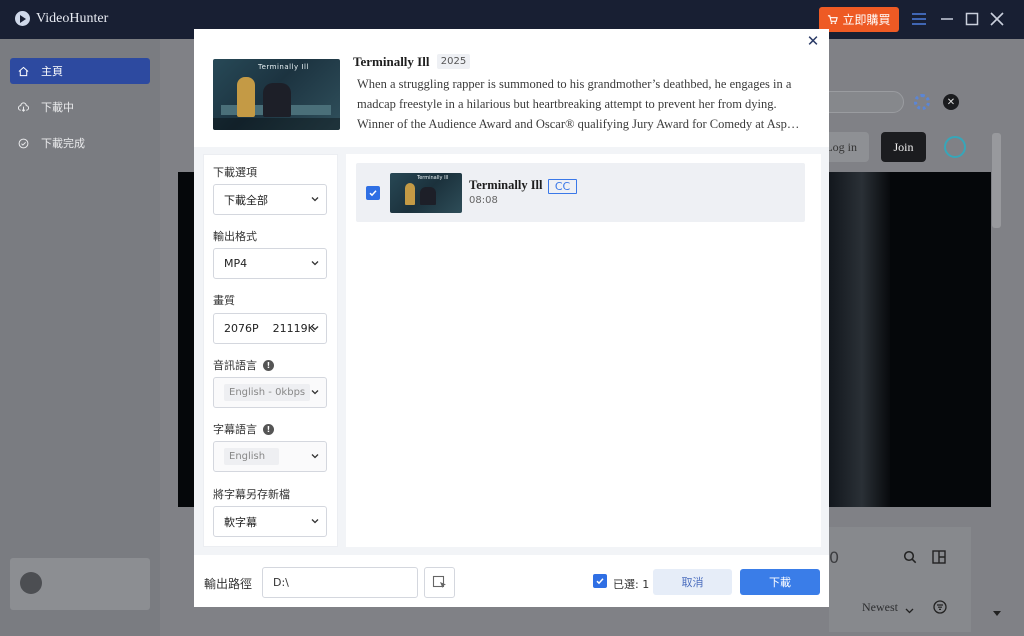 This screenshot has height=636, width=1024. What do you see at coordinates (52, 71) in the screenshot?
I see `sidebar-item-label: 主頁` at bounding box center [52, 71].